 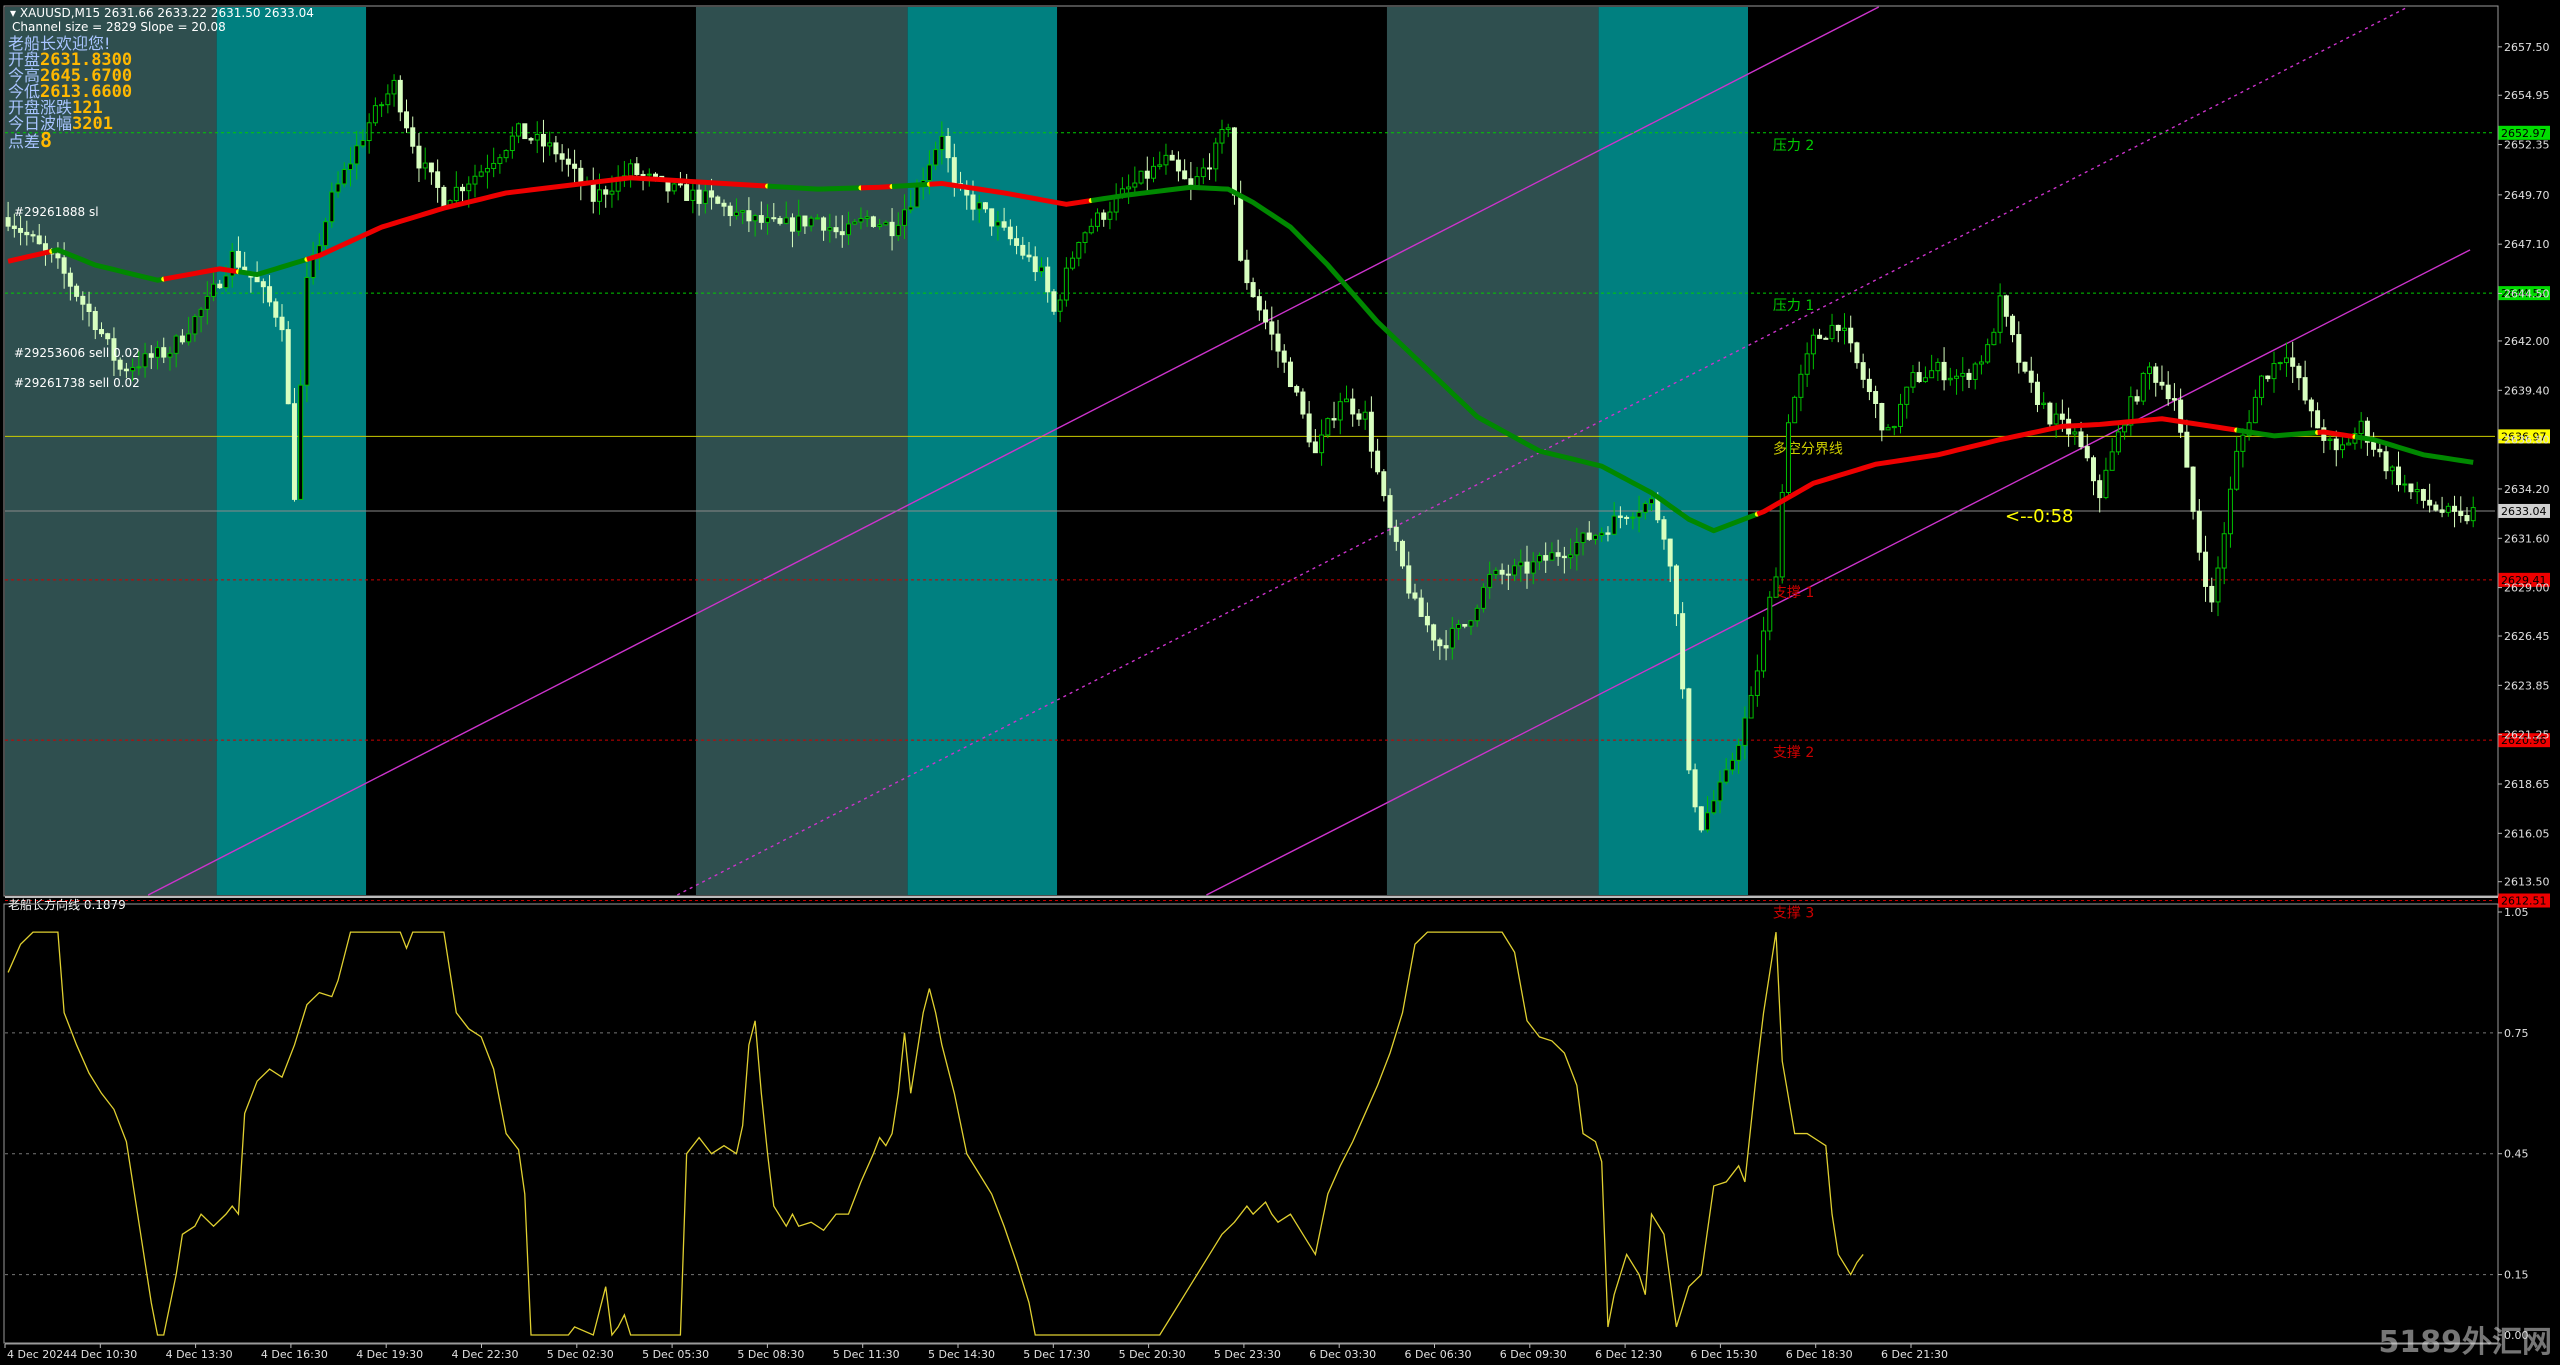 What do you see at coordinates (56, 212) in the screenshot?
I see `order-label: #29261888 sl` at bounding box center [56, 212].